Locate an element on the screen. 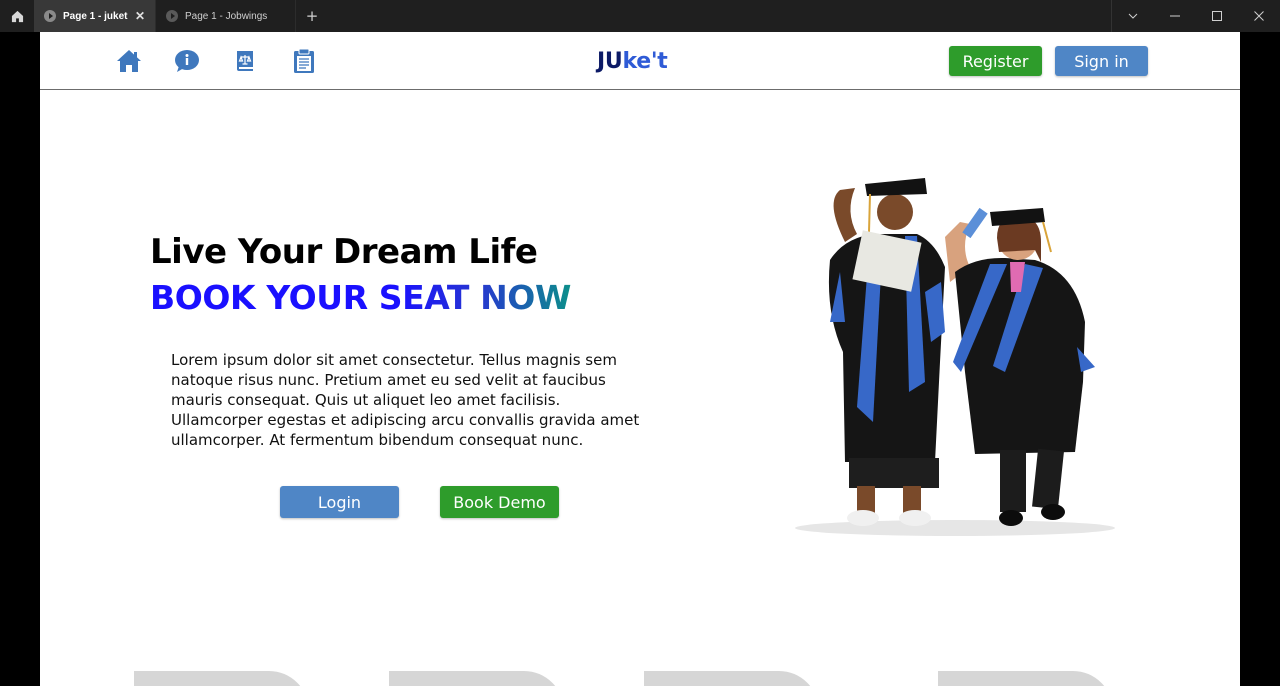 The width and height of the screenshot is (1280, 686). close-icon is located at coordinates (1259, 16).